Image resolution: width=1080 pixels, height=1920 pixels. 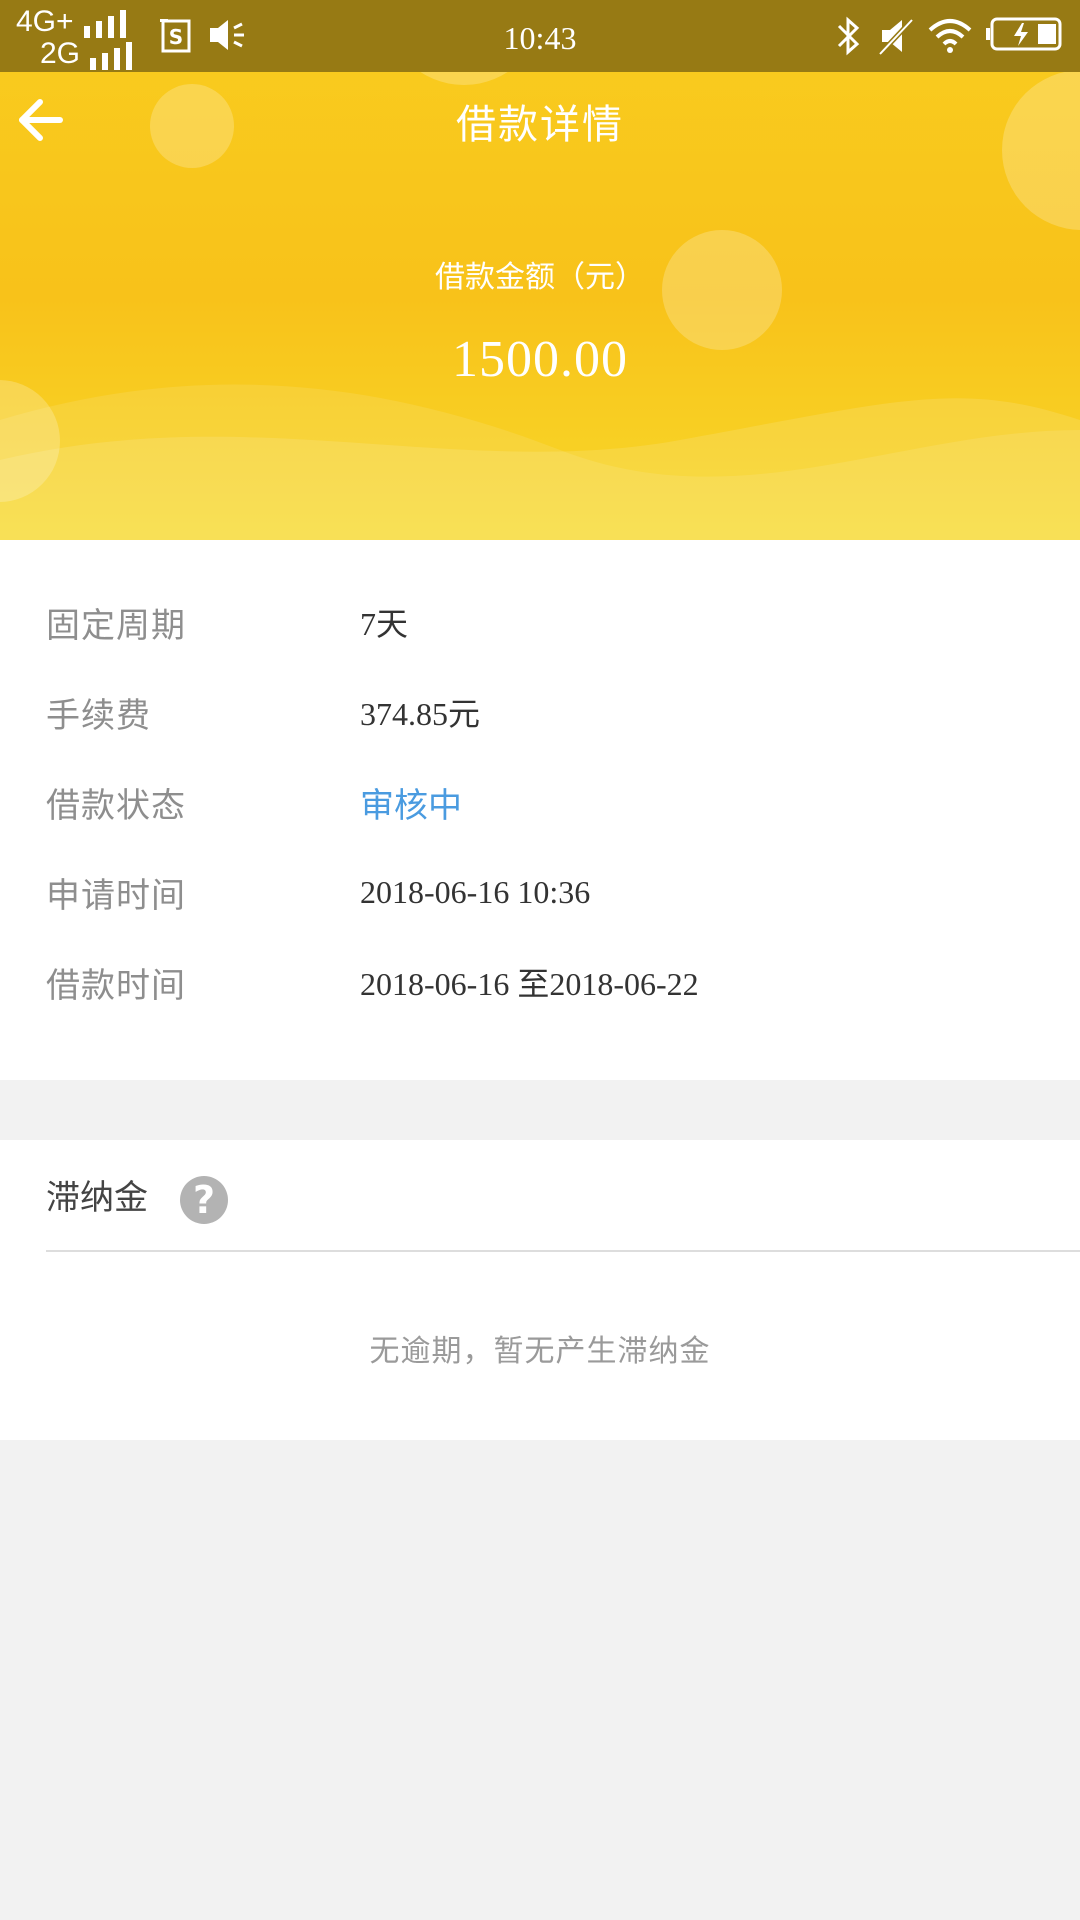 I want to click on loan-amount-value: 1500.00, so click(x=540, y=359).